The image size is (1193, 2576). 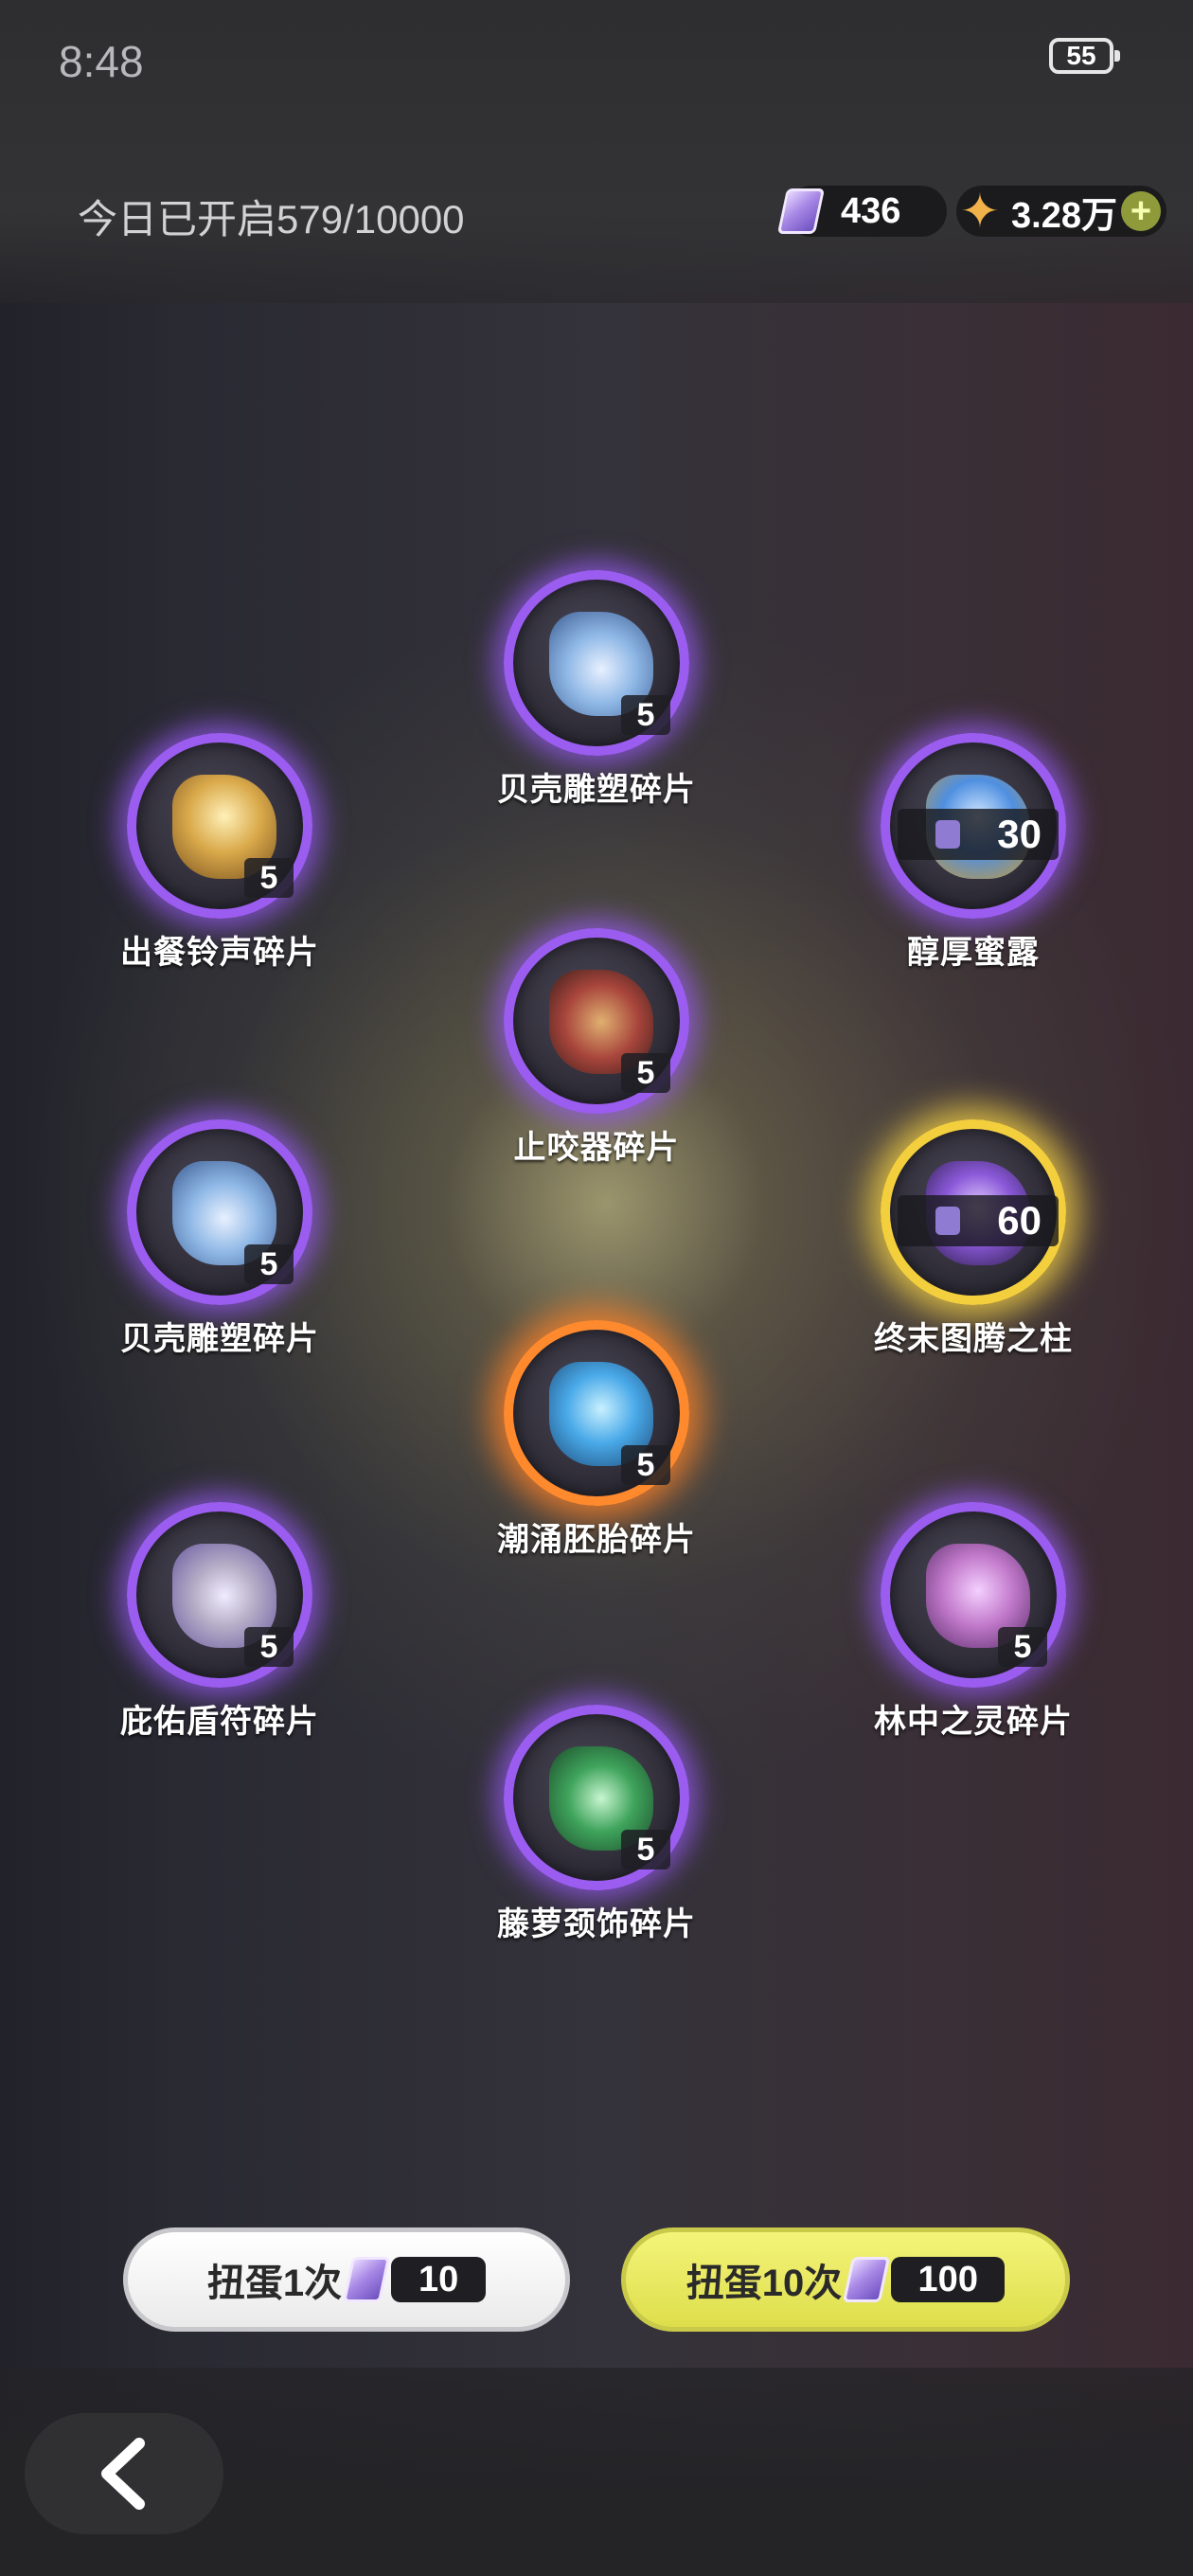 I want to click on prize-ring: 60, so click(x=973, y=1212).